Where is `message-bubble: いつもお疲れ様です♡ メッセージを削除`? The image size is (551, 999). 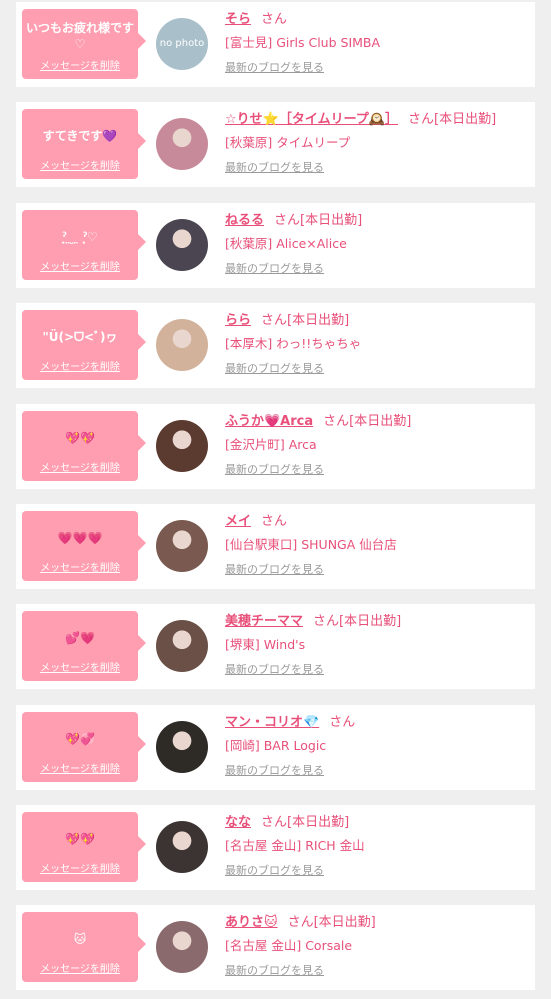
message-bubble: いつもお疲れ様です♡ メッセージを削除 is located at coordinates (84, 44).